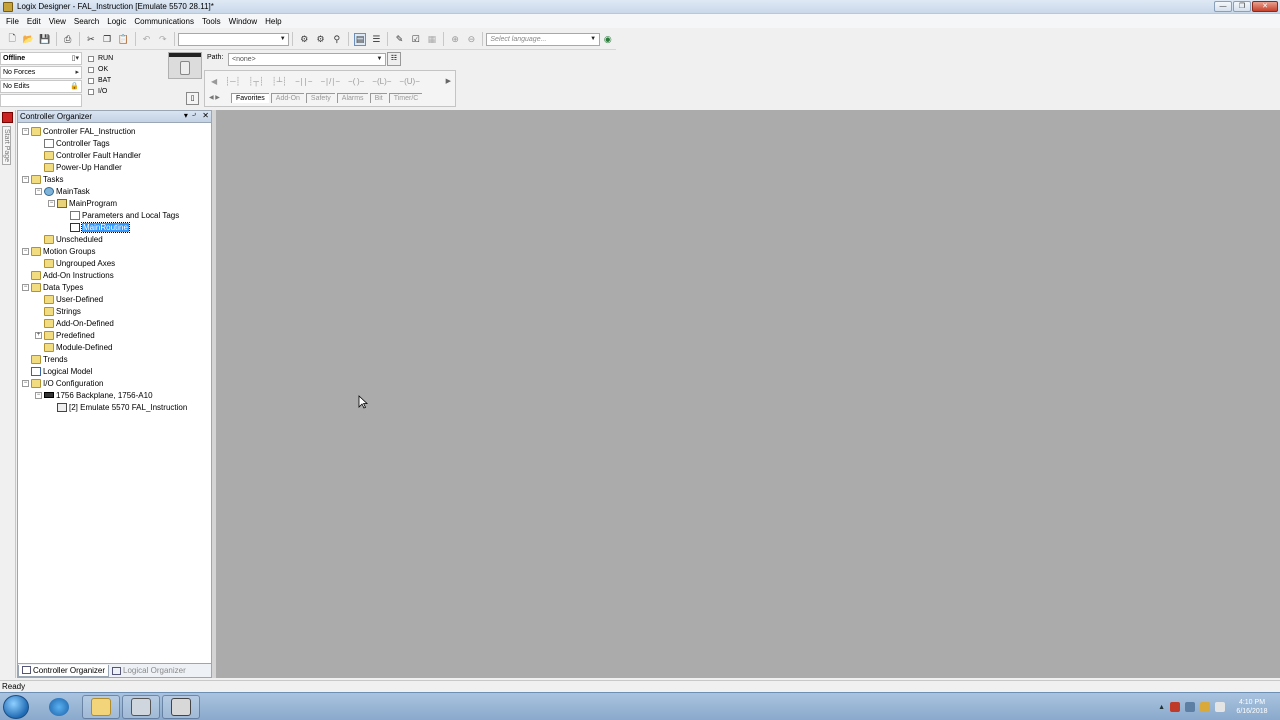 The width and height of the screenshot is (1280, 720). Describe the element at coordinates (543, 39) in the screenshot. I see `language-select: Select language... ▼` at that location.